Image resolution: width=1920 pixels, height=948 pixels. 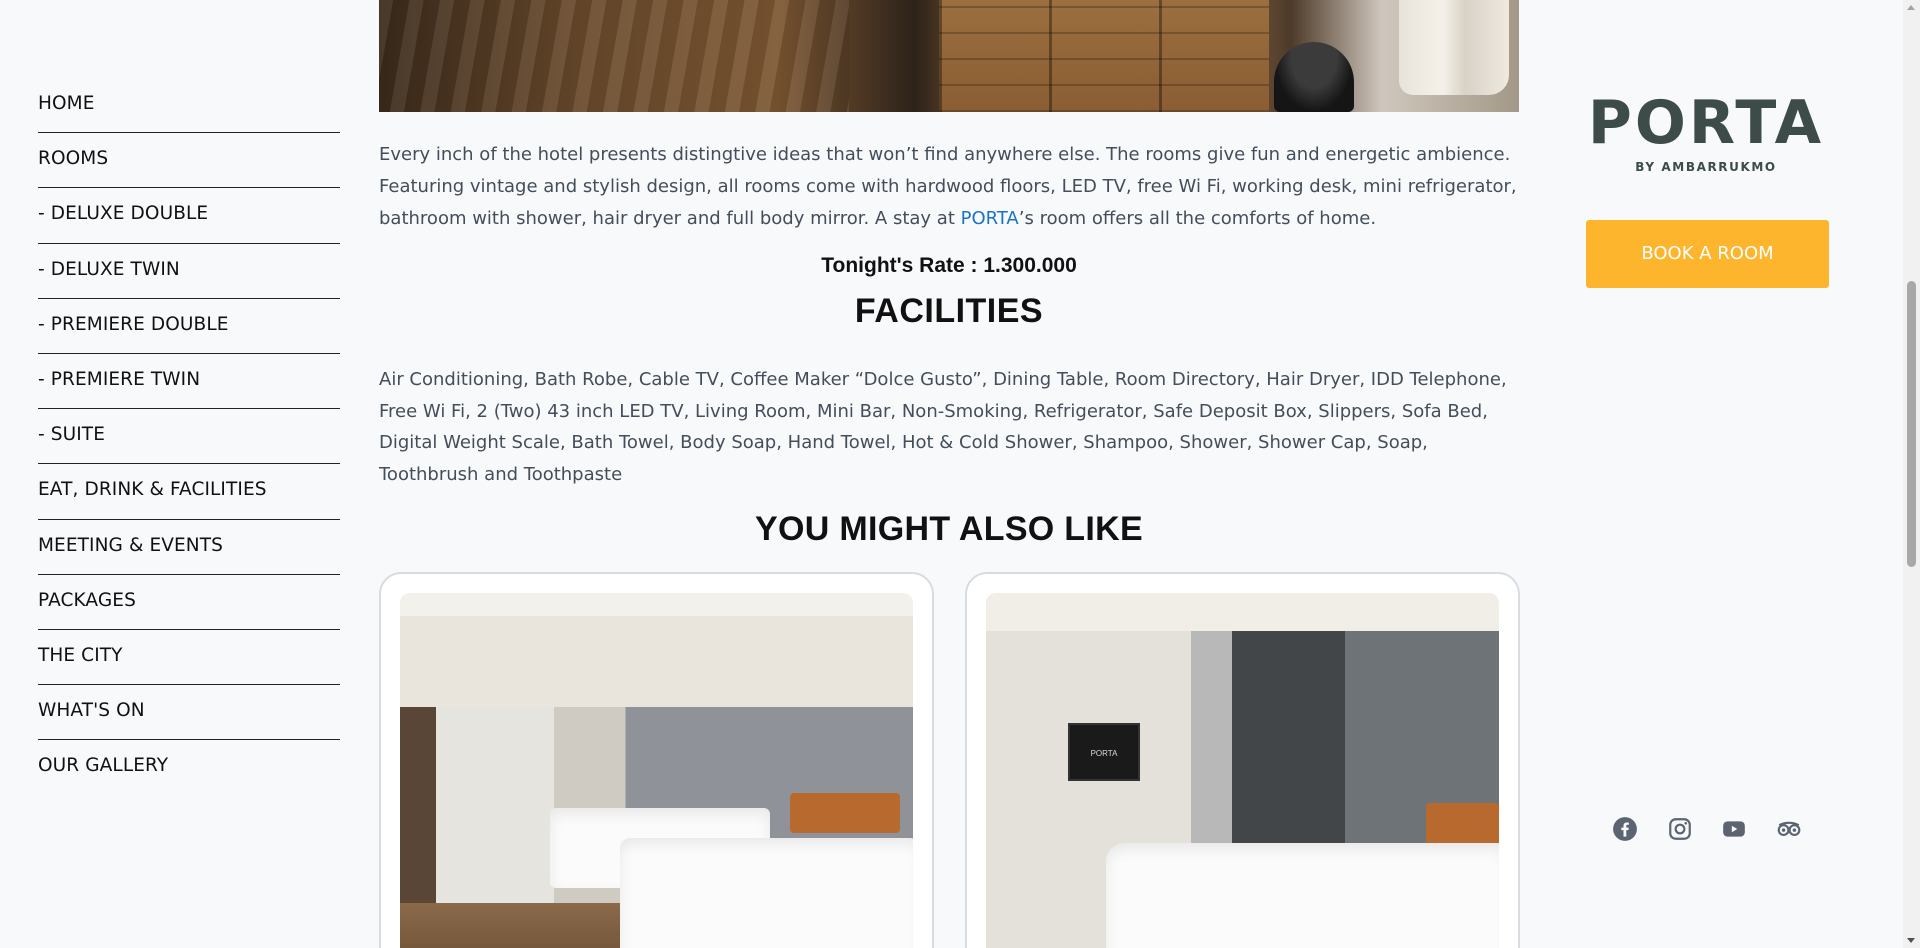 I want to click on nav-item-the-city: THE CITY, so click(x=189, y=658).